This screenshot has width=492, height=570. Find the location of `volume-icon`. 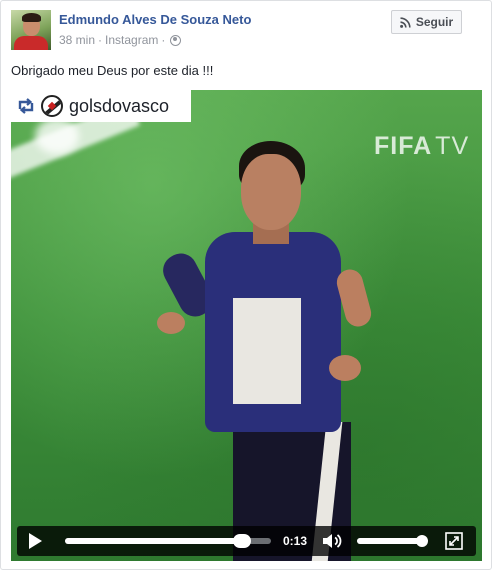

volume-icon is located at coordinates (333, 541).